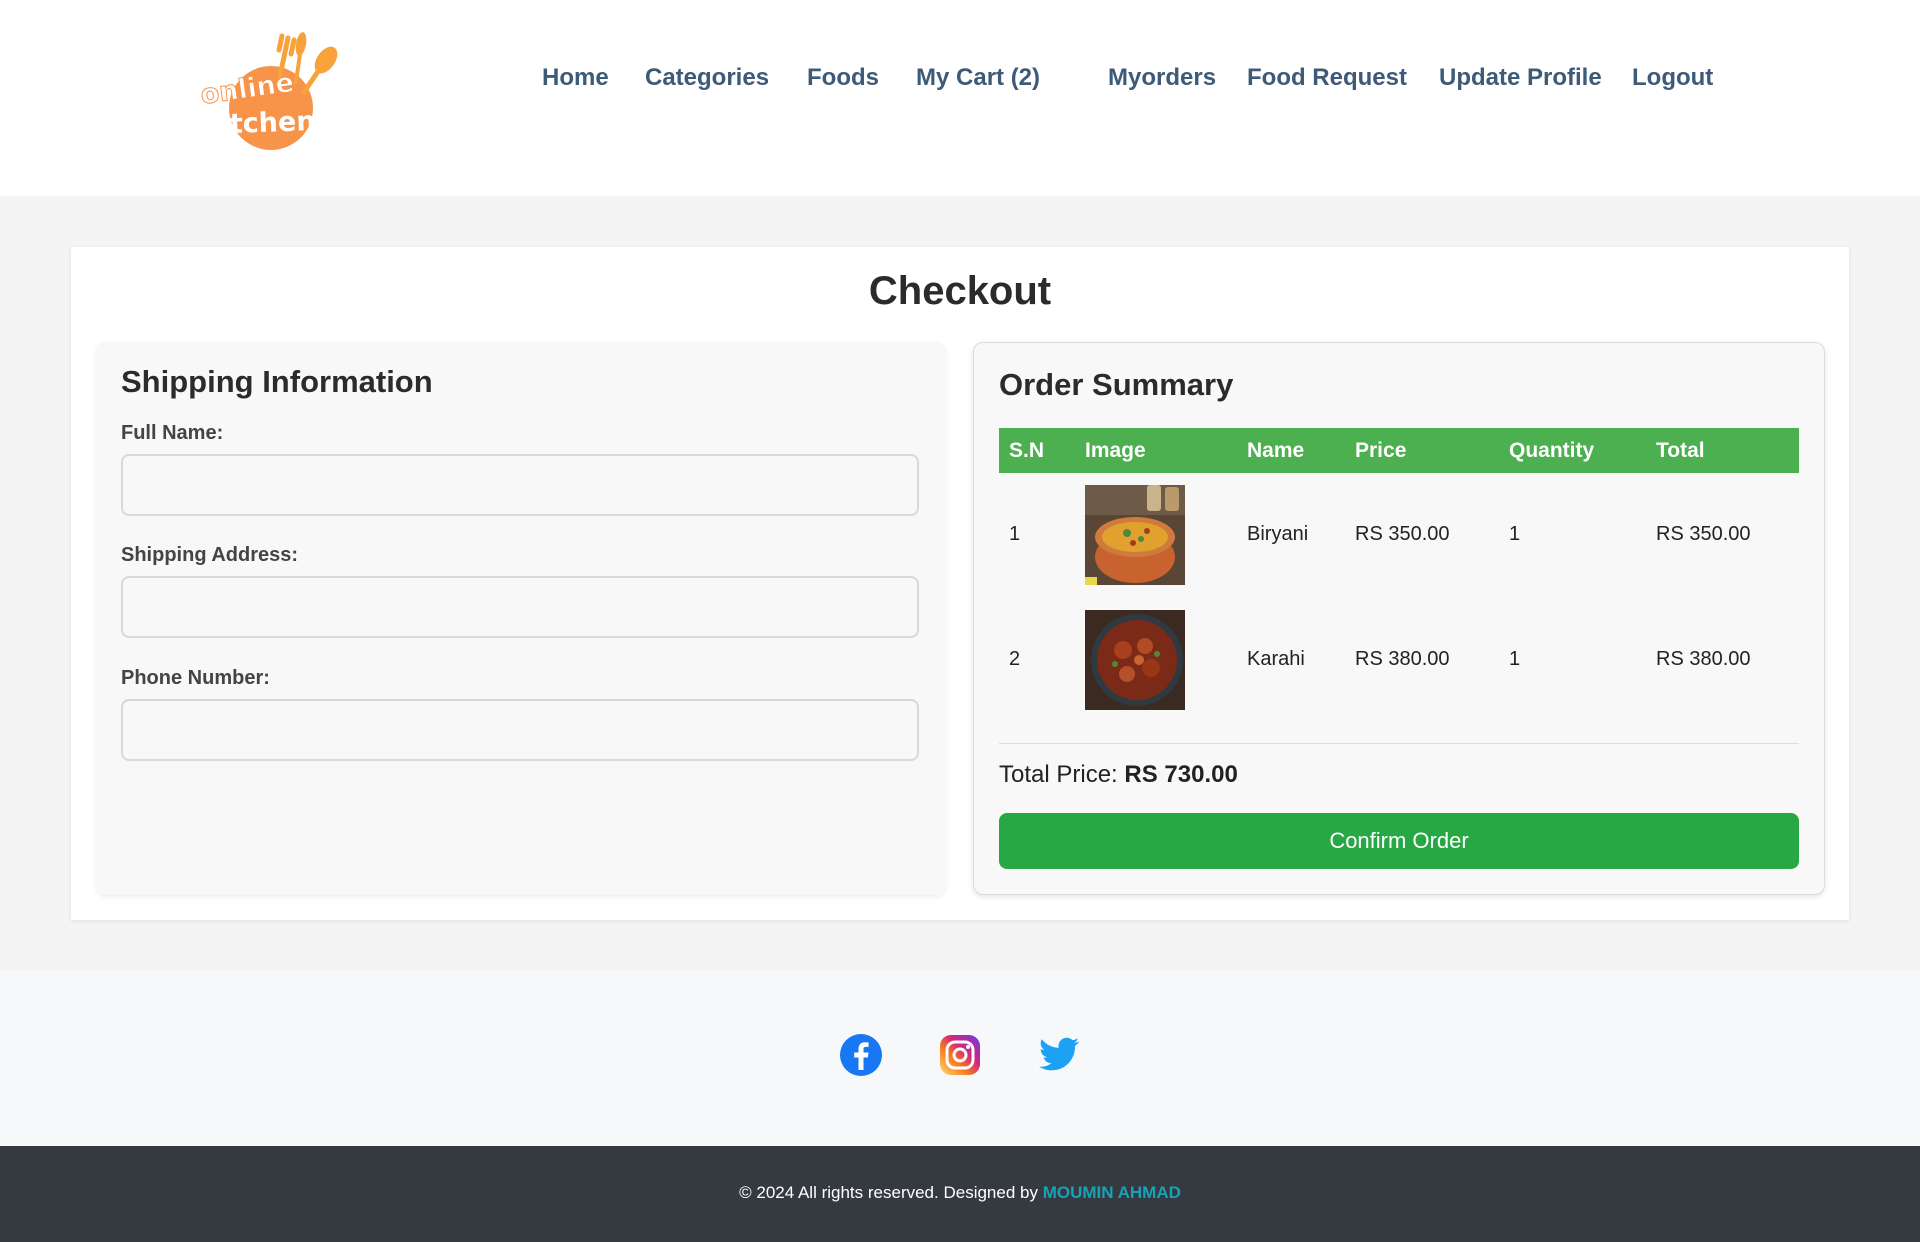 This screenshot has height=1242, width=1920. I want to click on row-name: Biryani, so click(1278, 534).